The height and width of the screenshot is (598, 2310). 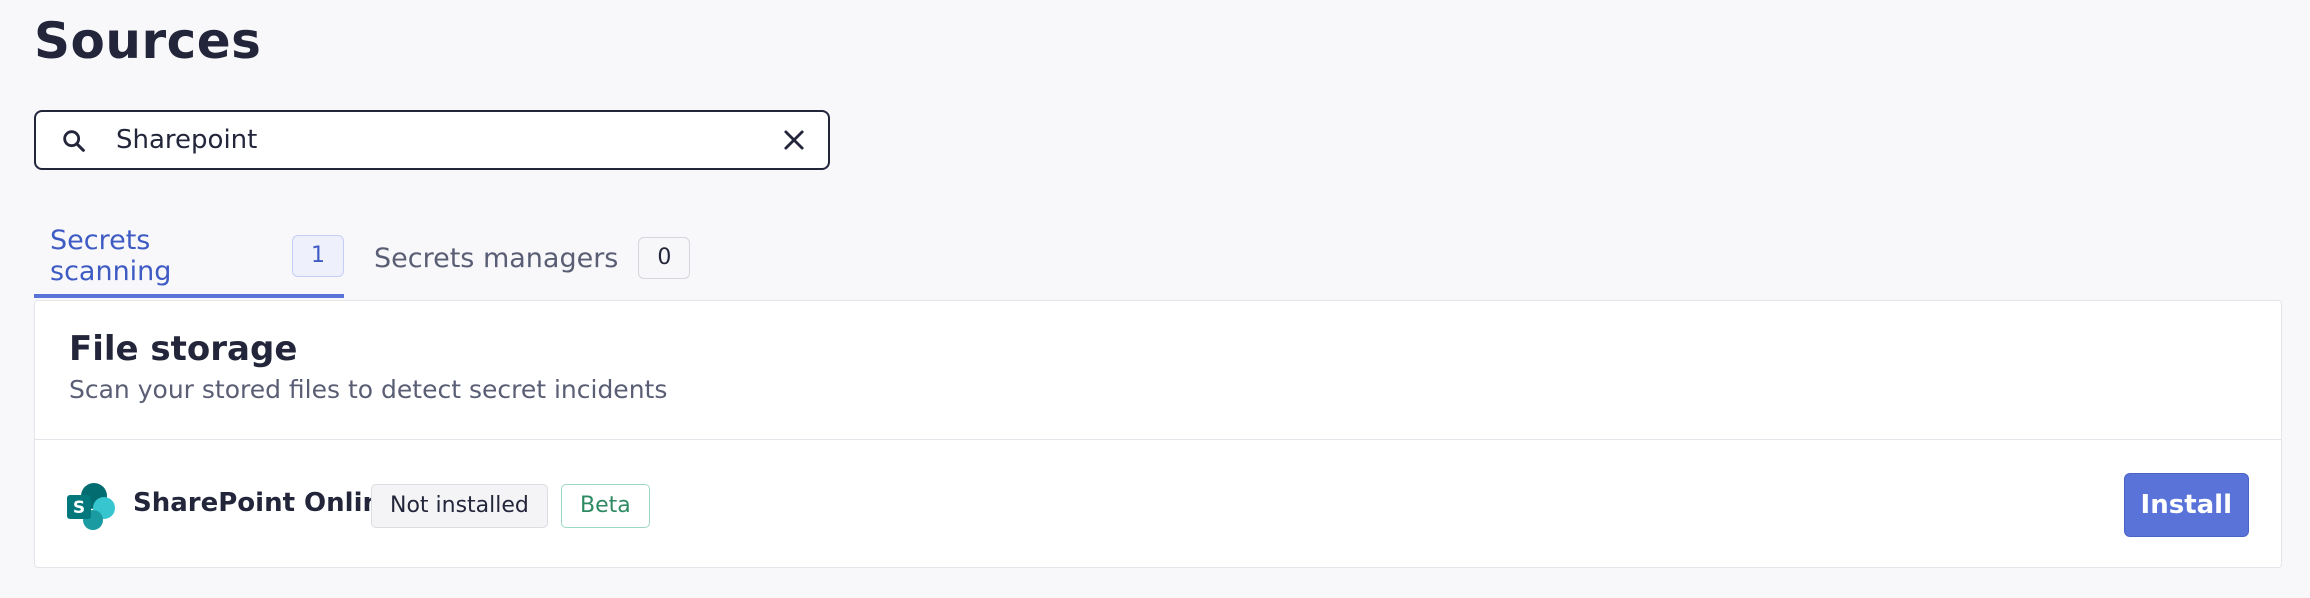 I want to click on tab-label: Secrets scanning, so click(x=111, y=256).